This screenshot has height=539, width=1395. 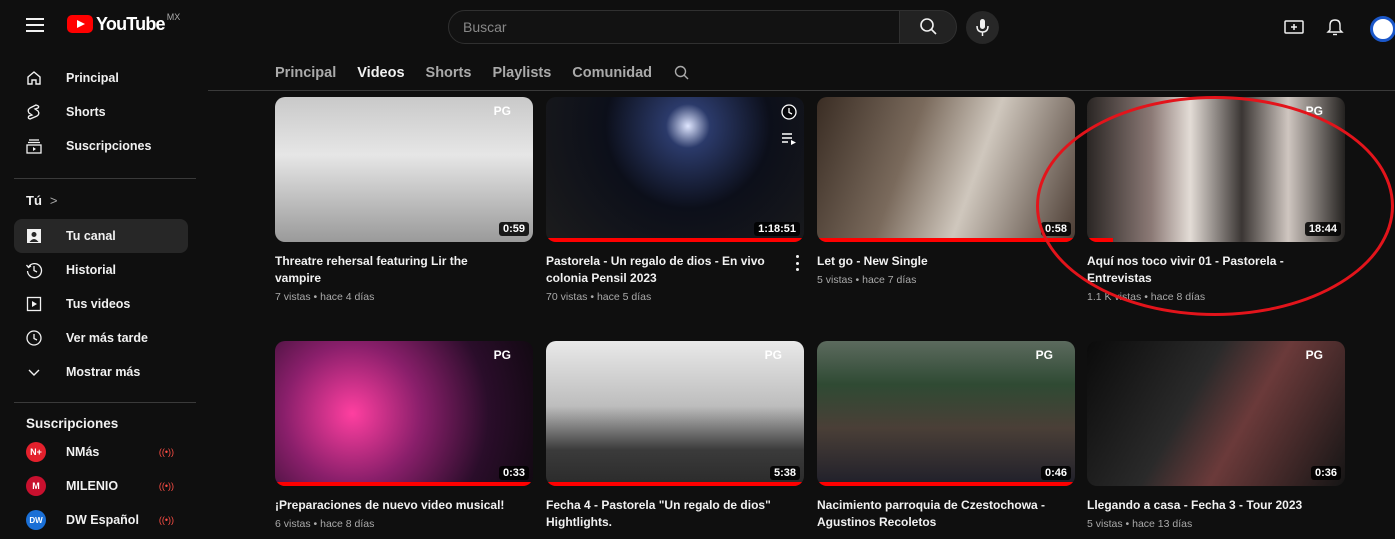 I want to click on add-to-queue-icon, so click(x=789, y=138).